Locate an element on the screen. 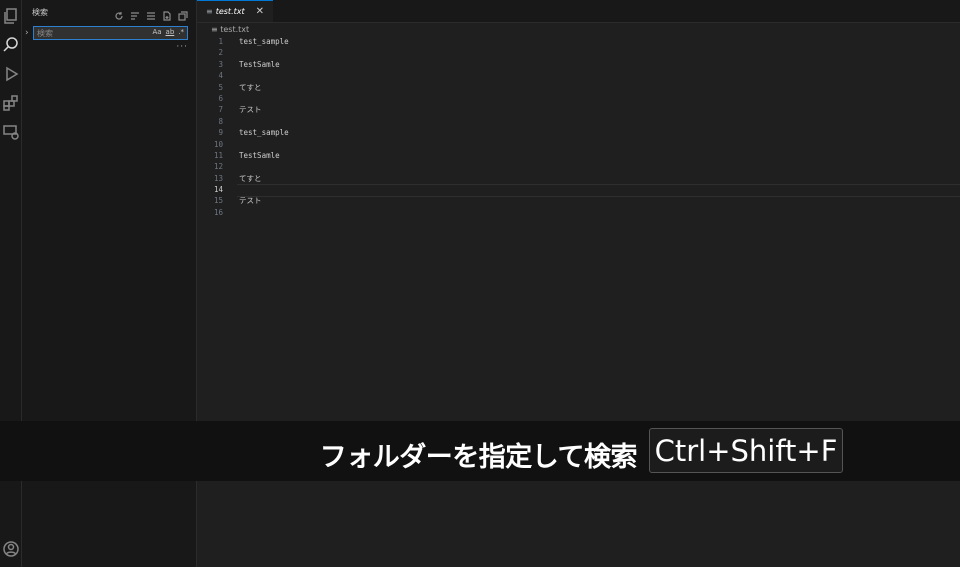 This screenshot has height=567, width=960. code-line: 16 is located at coordinates (578, 212).